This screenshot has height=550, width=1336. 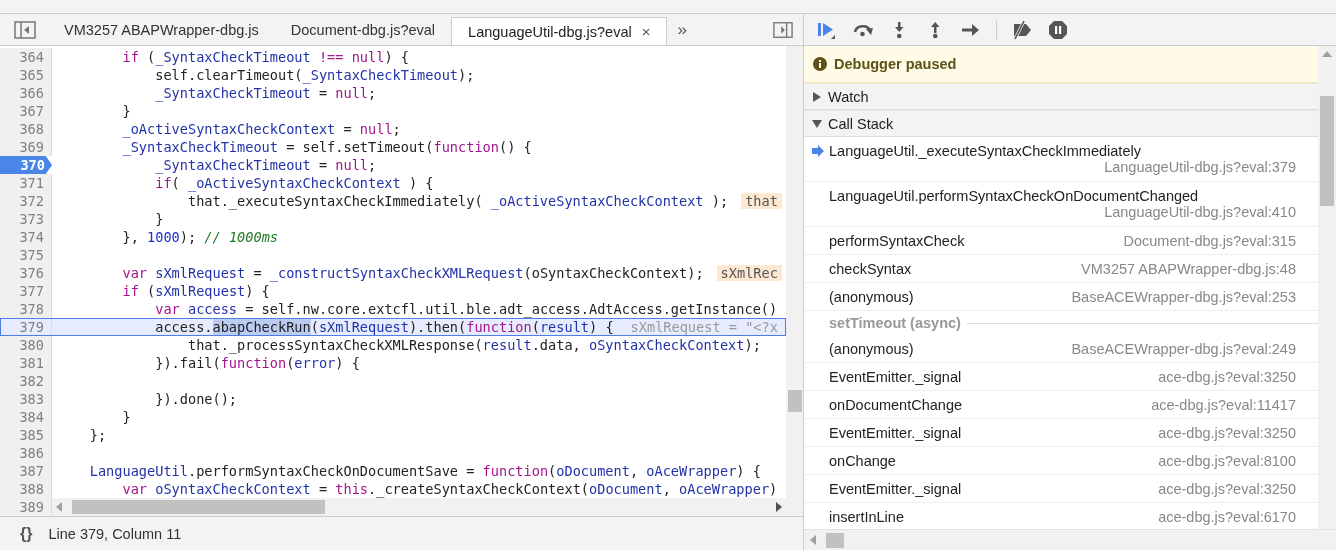 I want to click on code-line: }).fail(function(error) {, so click(x=257, y=363).